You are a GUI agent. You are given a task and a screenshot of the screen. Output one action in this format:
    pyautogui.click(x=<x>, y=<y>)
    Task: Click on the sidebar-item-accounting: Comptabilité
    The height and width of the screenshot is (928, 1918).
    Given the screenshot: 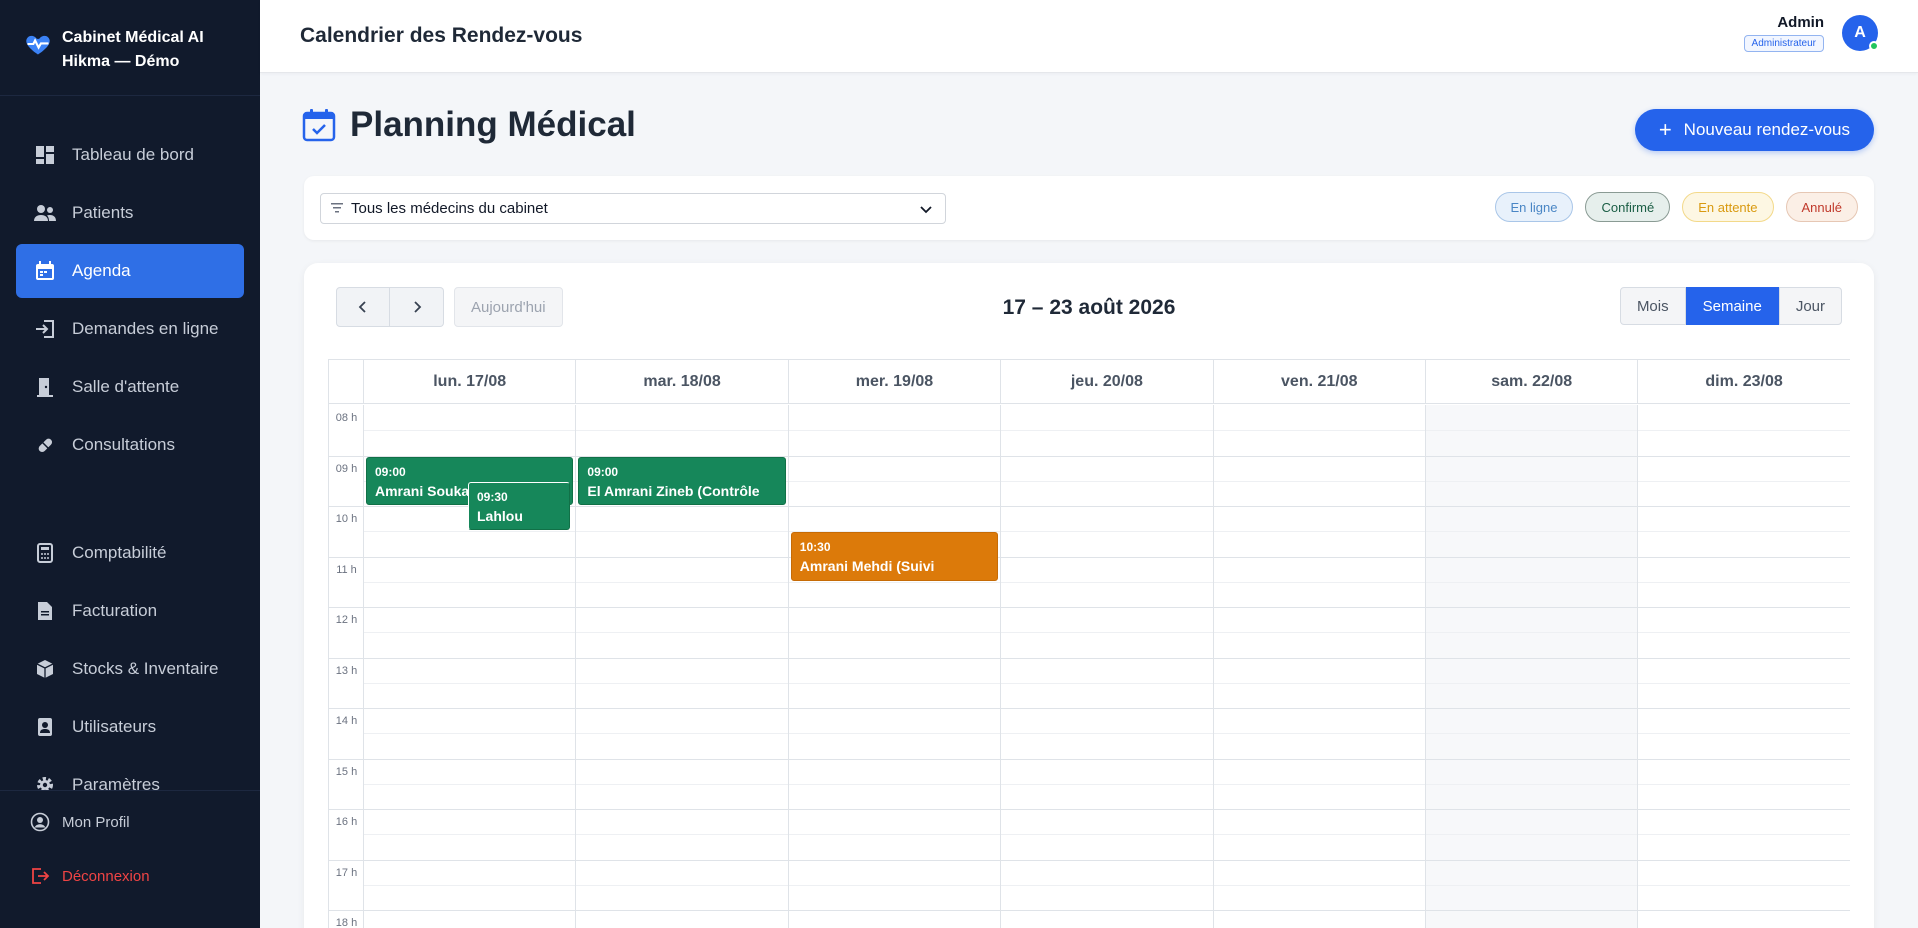 What is the action you would take?
    pyautogui.click(x=130, y=553)
    